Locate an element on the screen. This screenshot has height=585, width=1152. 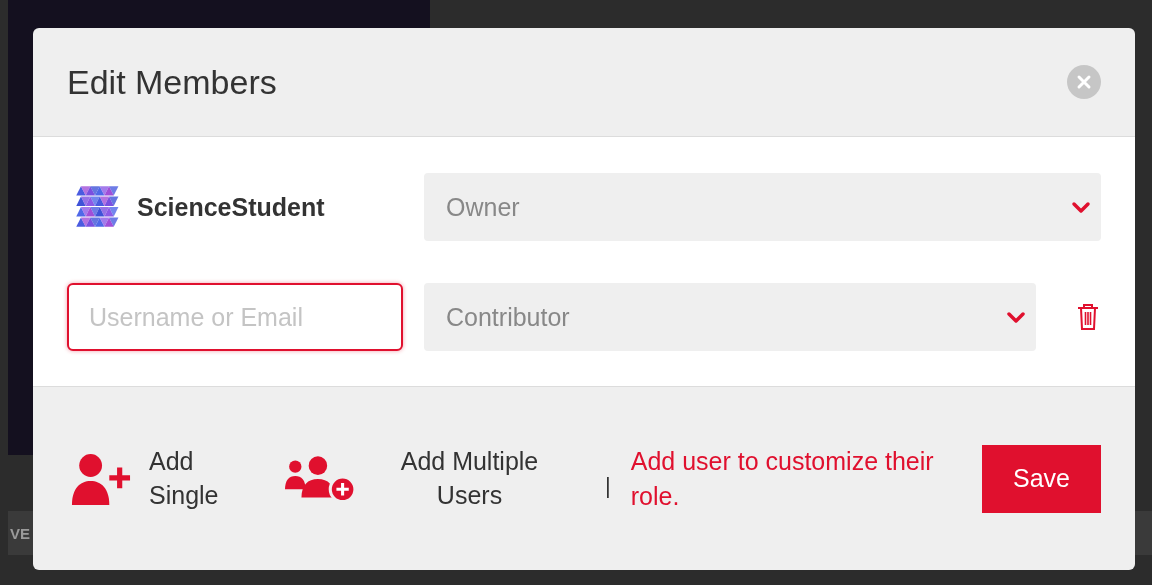
trash-icon is located at coordinates (1088, 317).